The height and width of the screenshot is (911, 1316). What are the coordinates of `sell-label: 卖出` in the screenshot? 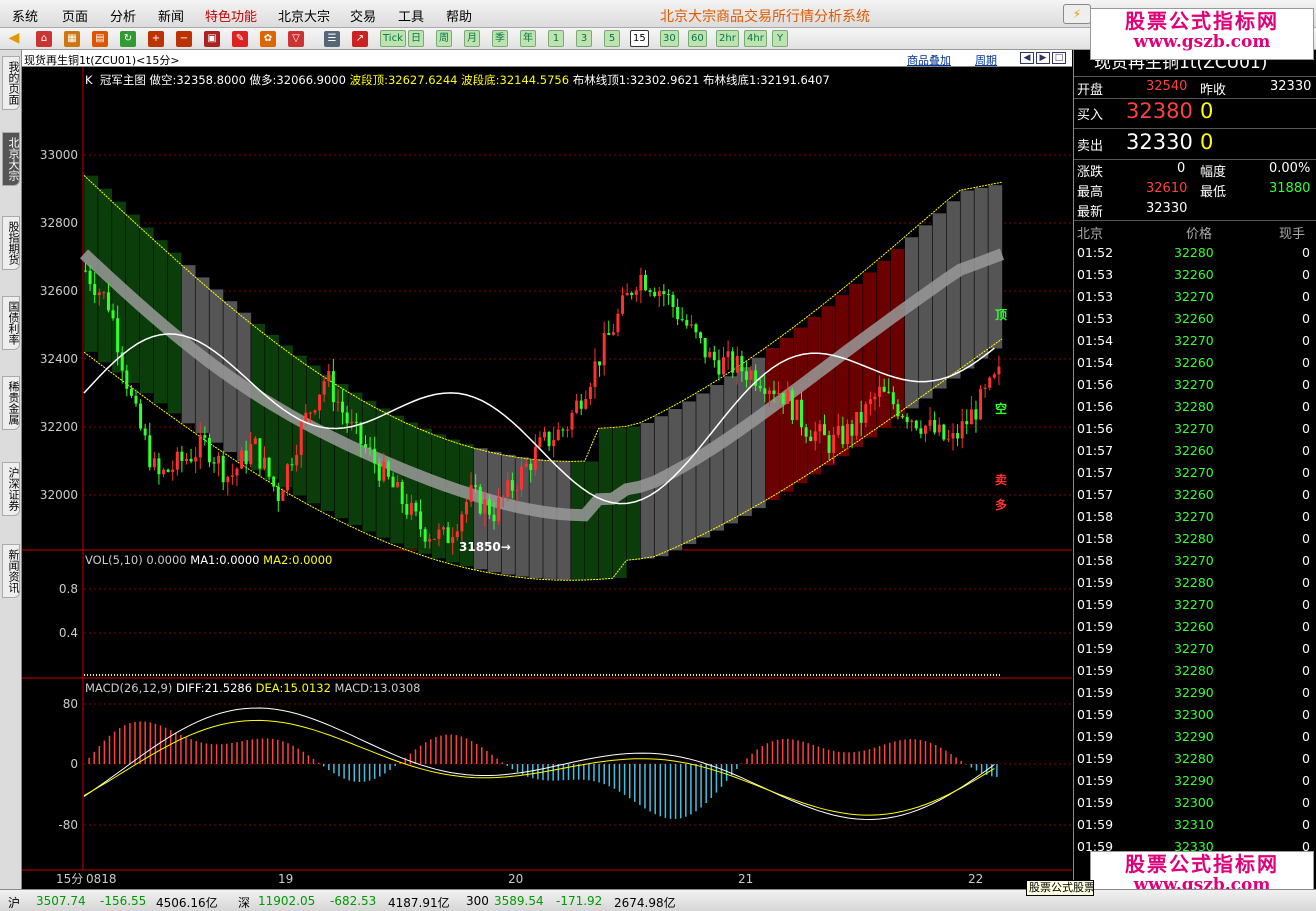 It's located at (1090, 146).